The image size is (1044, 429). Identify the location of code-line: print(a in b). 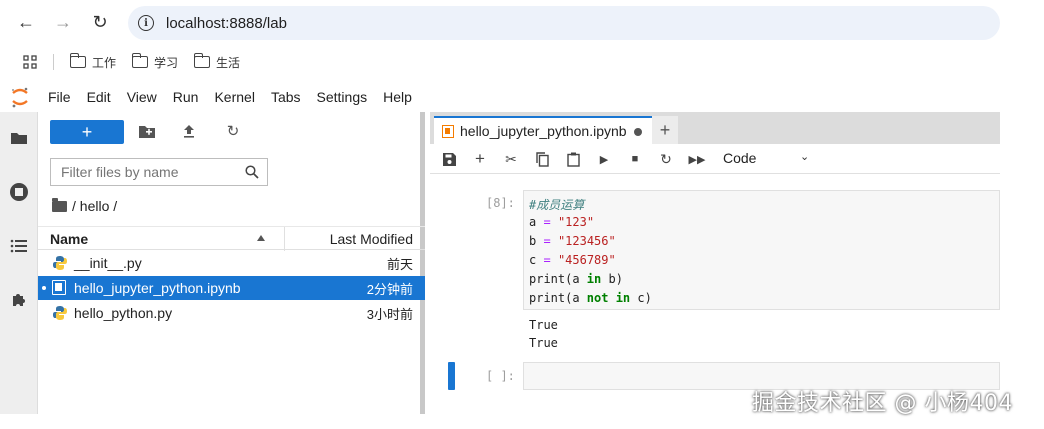
(576, 279).